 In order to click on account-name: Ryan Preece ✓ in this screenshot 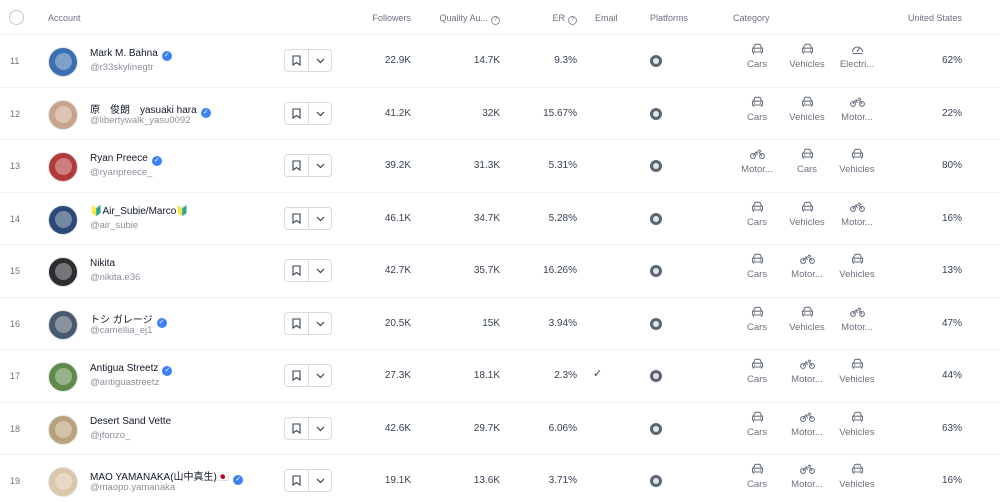, I will do `click(126, 159)`.